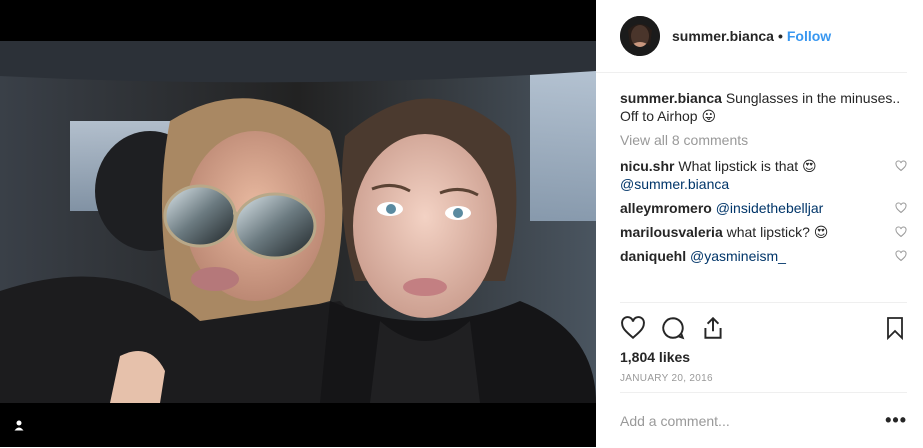  I want to click on comment-username: nicu.shr, so click(647, 166).